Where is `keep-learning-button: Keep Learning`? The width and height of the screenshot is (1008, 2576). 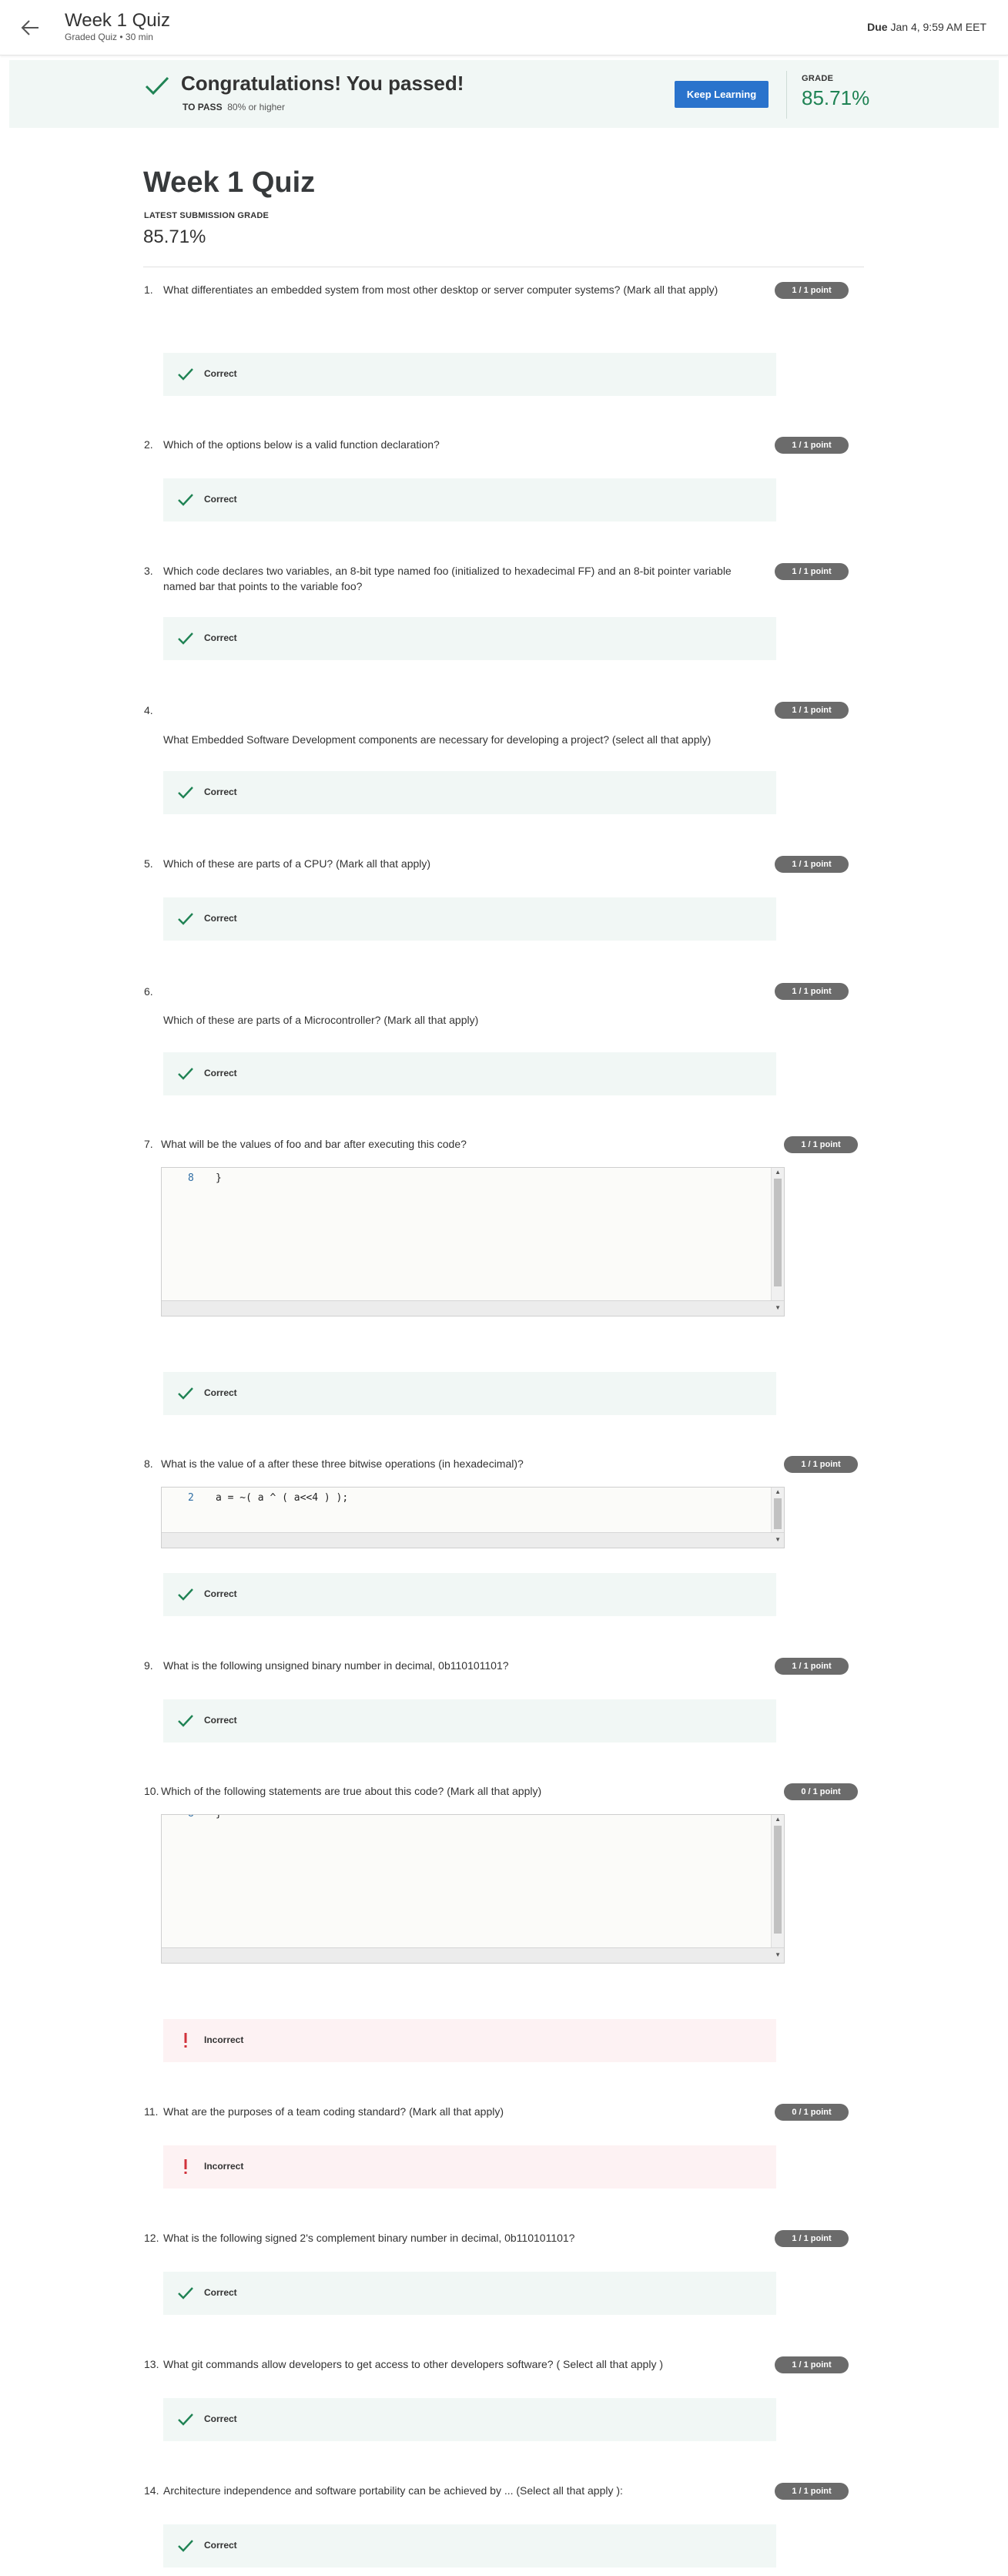 keep-learning-button: Keep Learning is located at coordinates (722, 94).